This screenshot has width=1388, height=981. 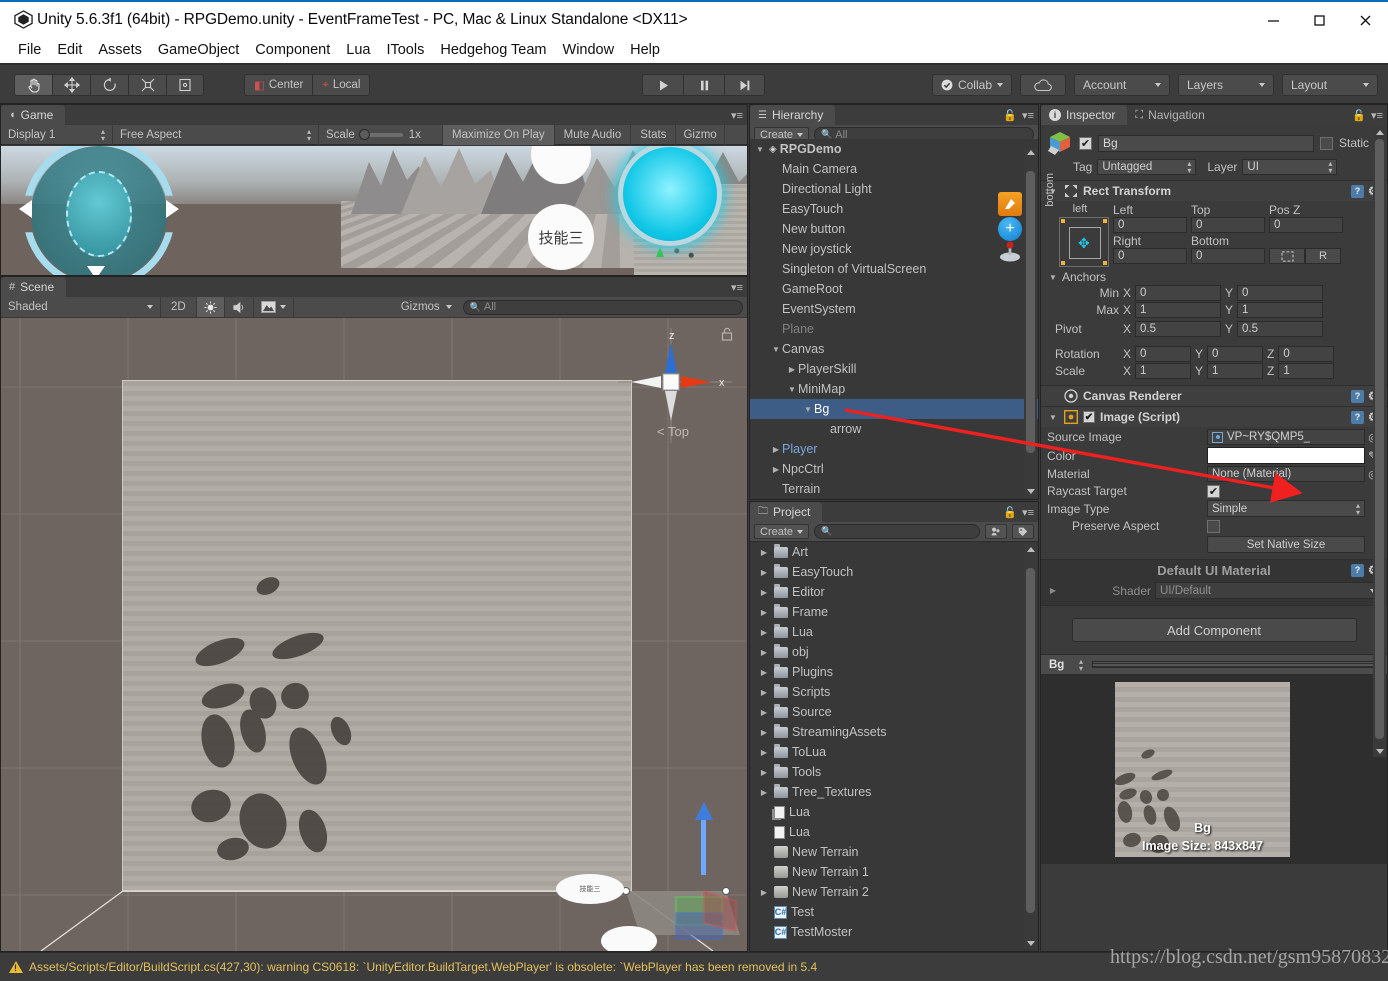 What do you see at coordinates (561, 237) in the screenshot?
I see `skill-button-three: 技能三` at bounding box center [561, 237].